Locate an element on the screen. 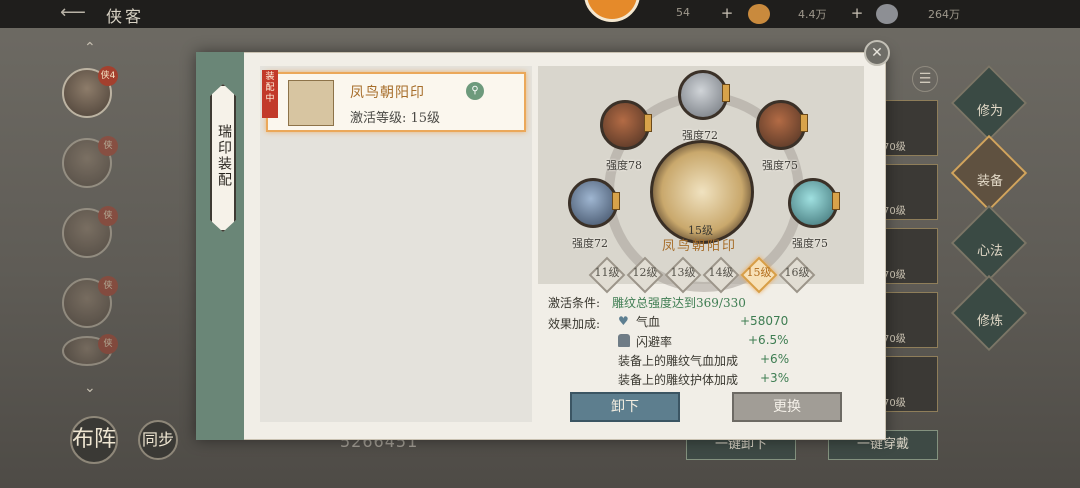 This screenshot has height=488, width=1080. coin-icon is located at coordinates (887, 14).